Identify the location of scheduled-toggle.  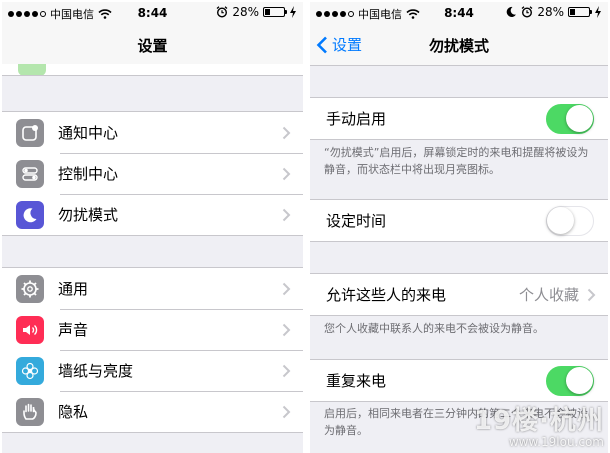
(570, 220).